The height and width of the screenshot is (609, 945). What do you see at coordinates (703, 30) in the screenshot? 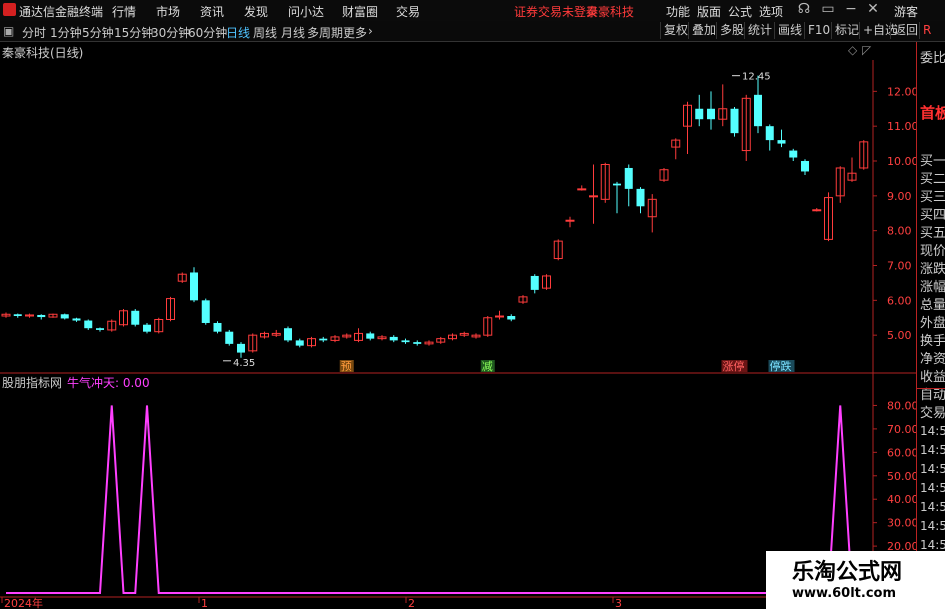
I see `tool-overlay: 叠加` at bounding box center [703, 30].